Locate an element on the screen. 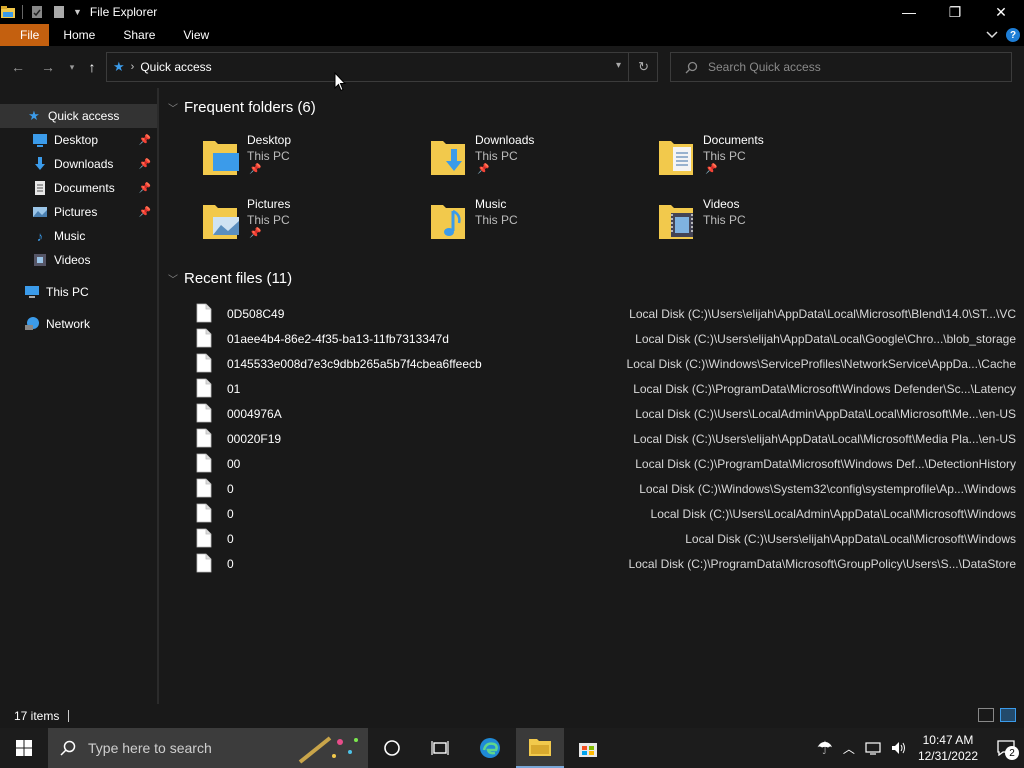  tab-share: Share is located at coordinates (139, 35).